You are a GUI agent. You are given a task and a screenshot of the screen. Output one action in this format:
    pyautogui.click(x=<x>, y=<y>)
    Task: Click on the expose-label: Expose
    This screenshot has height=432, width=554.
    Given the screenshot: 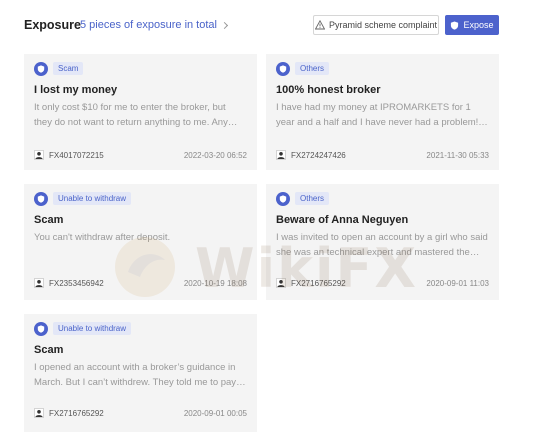 What is the action you would take?
    pyautogui.click(x=478, y=25)
    